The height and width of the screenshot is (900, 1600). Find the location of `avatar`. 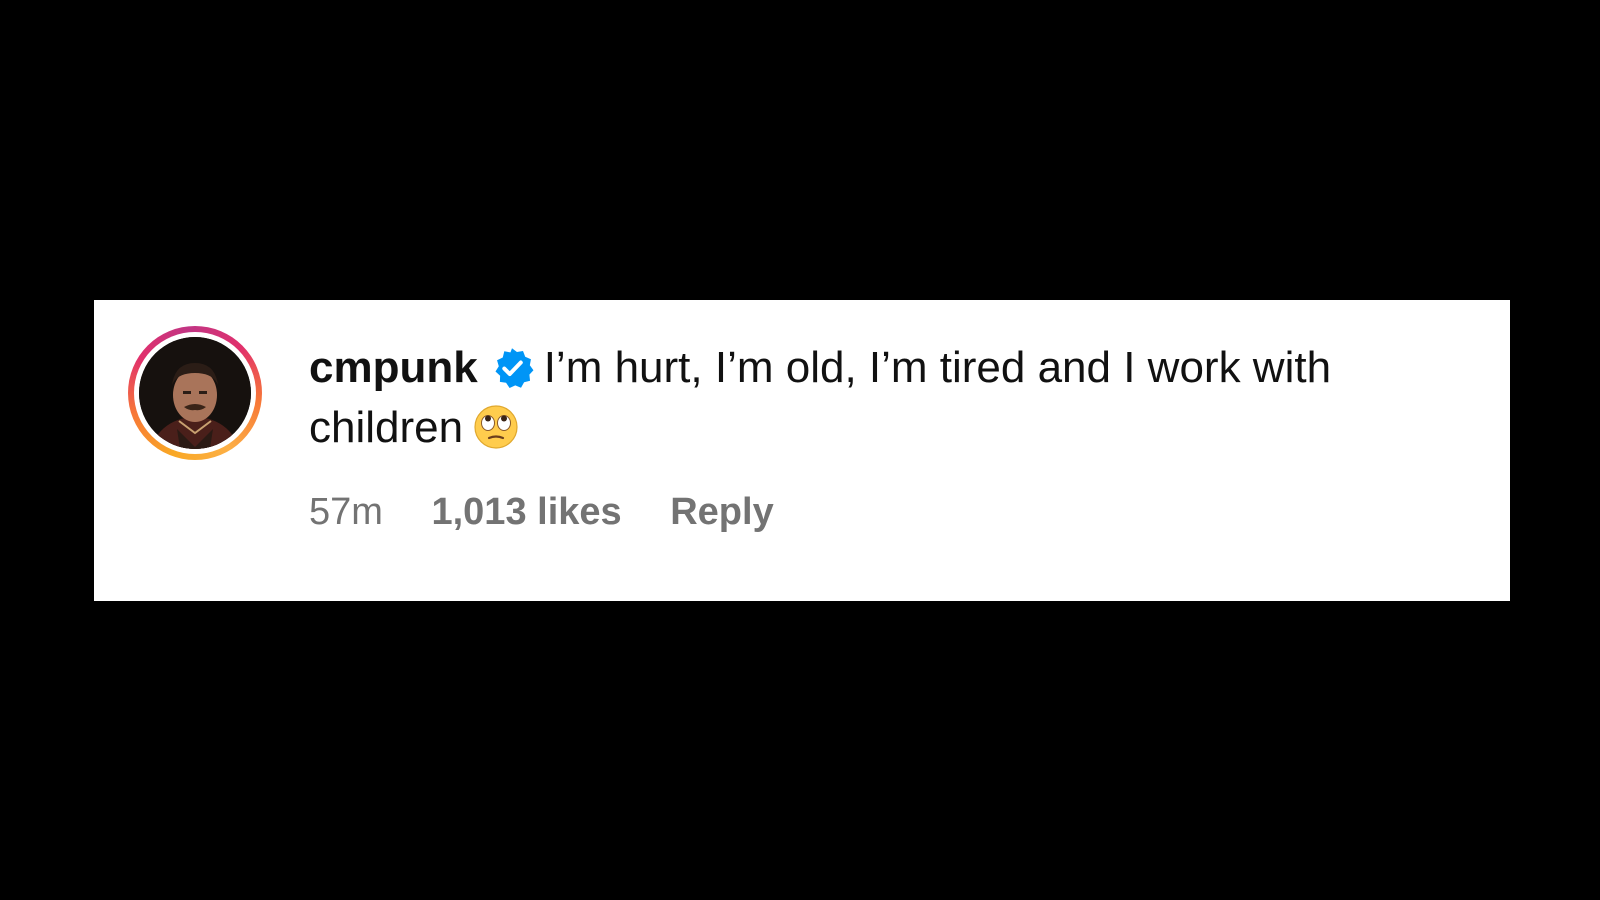

avatar is located at coordinates (195, 393).